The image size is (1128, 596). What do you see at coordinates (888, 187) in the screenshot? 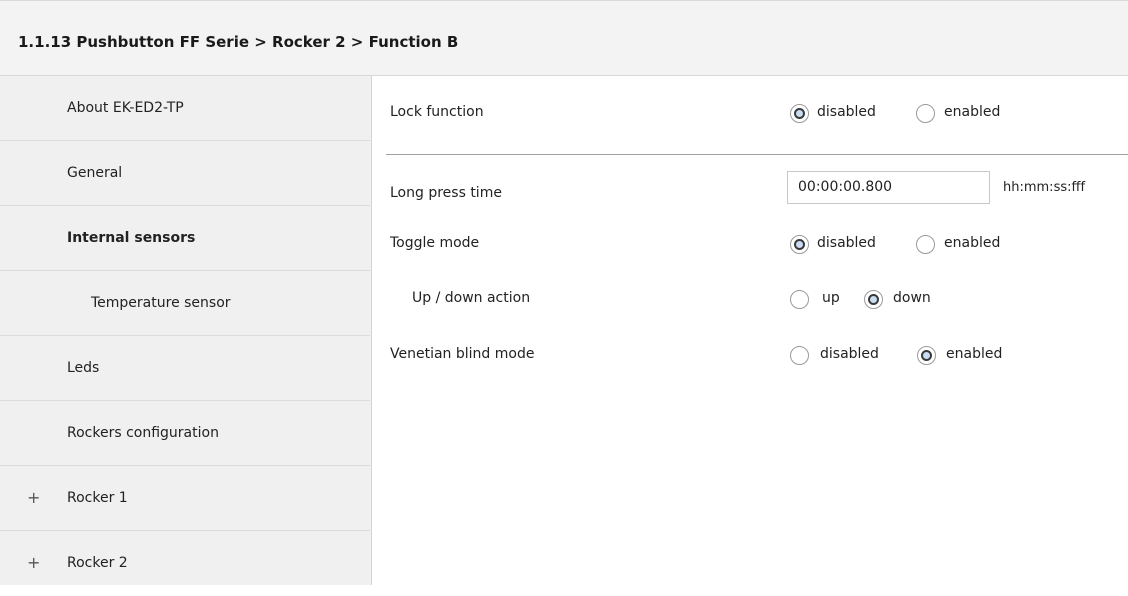
I see `long-press-time-input: 00:00:00.800` at bounding box center [888, 187].